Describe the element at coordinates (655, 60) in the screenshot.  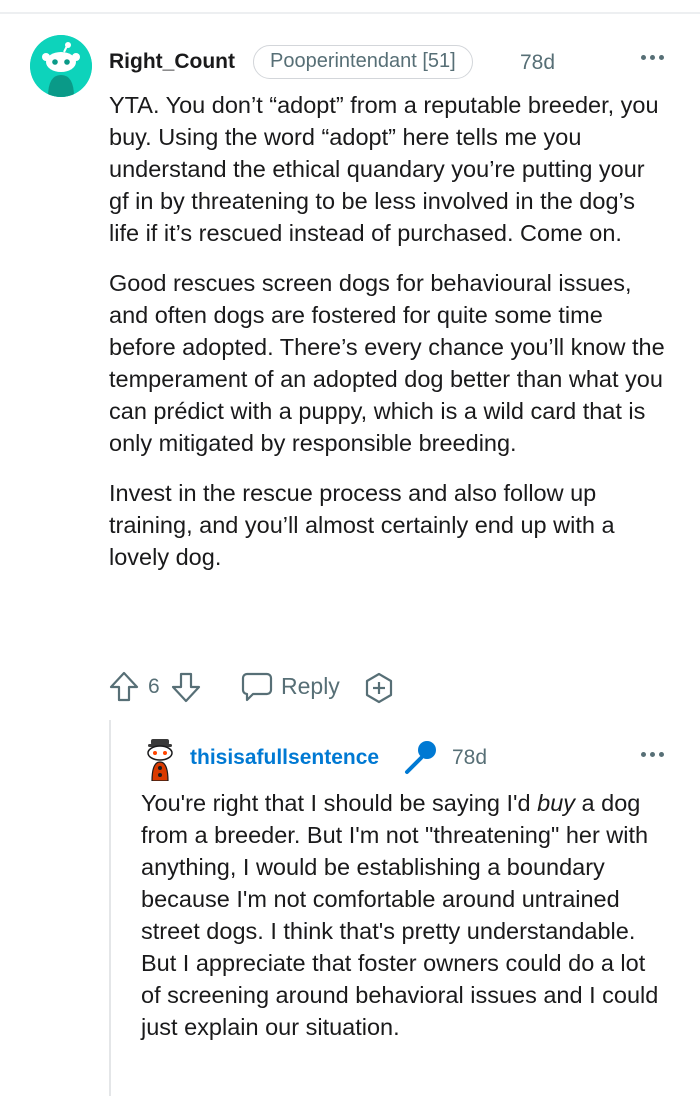
I see `more-options-icon` at that location.